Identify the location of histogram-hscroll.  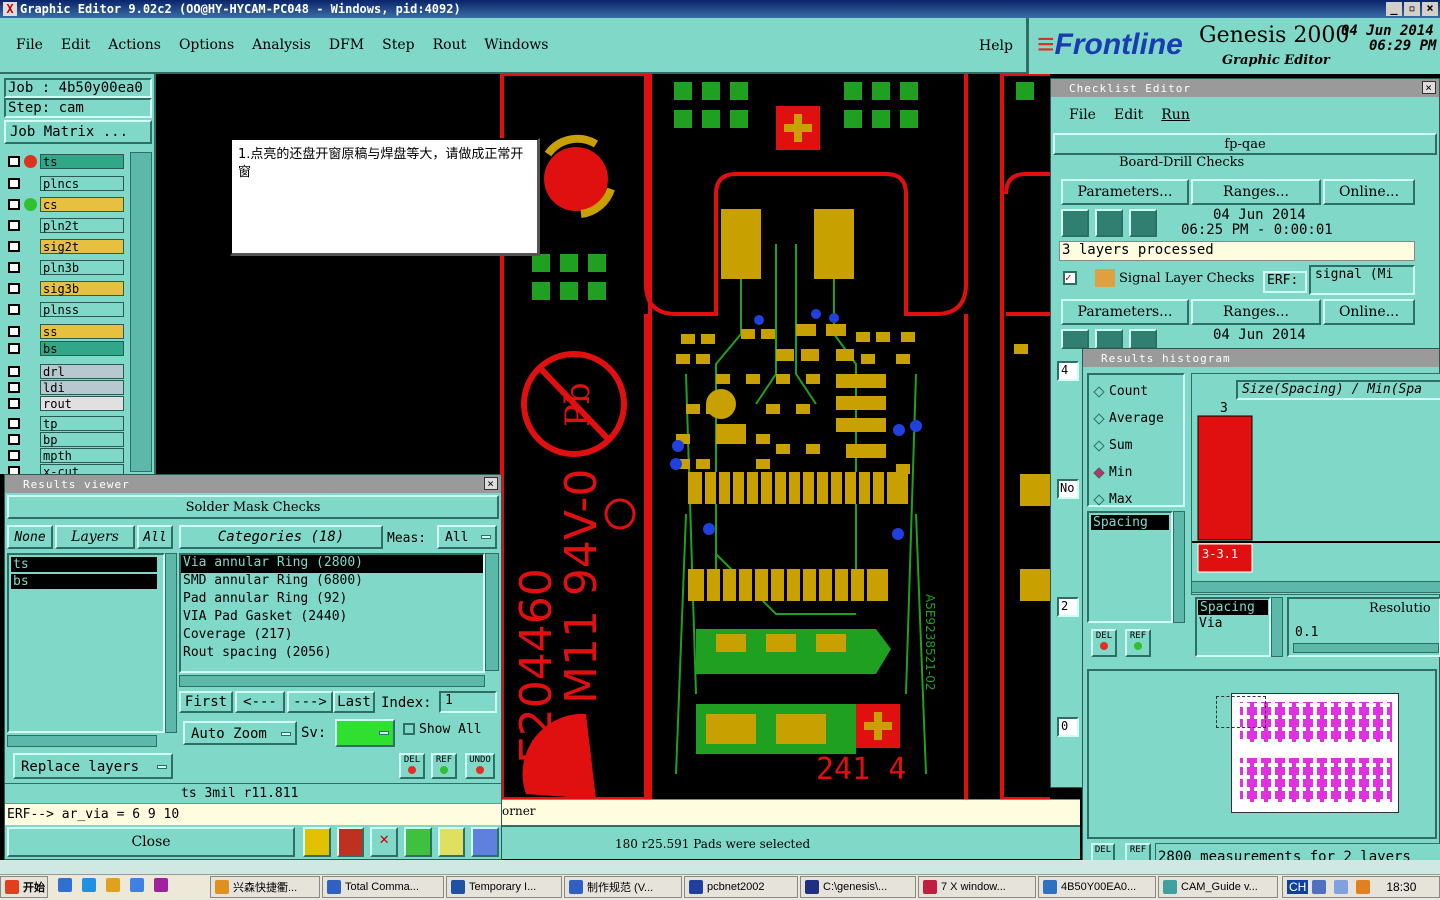
(1315, 587).